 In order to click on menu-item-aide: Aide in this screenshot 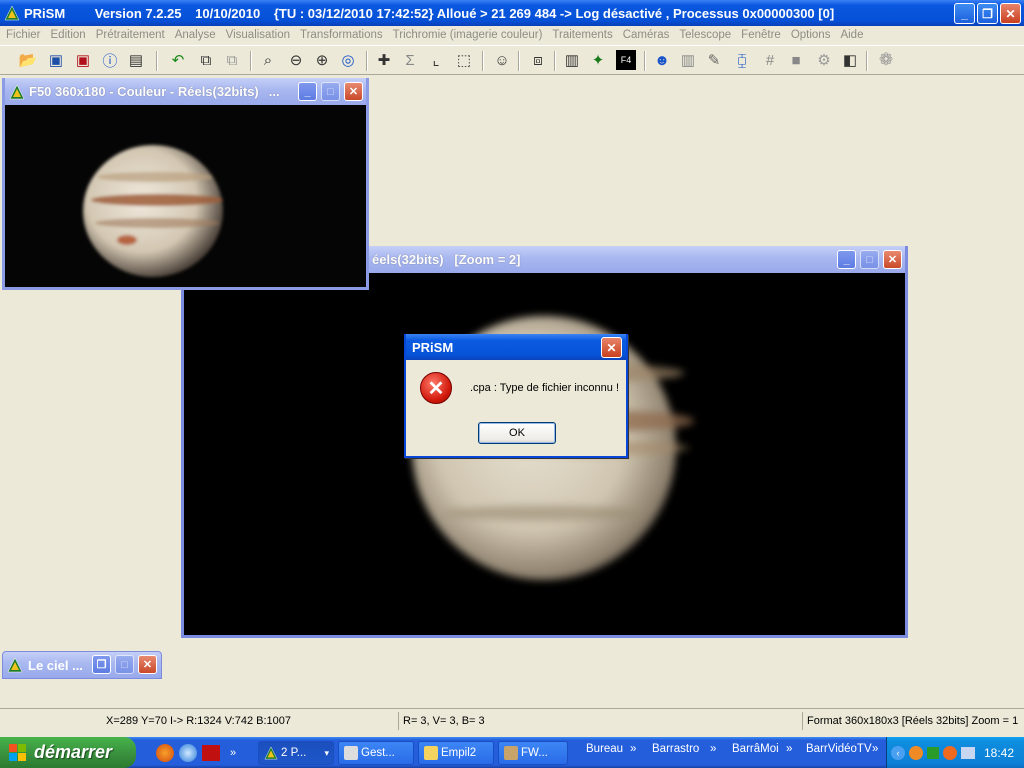, I will do `click(851, 35)`.